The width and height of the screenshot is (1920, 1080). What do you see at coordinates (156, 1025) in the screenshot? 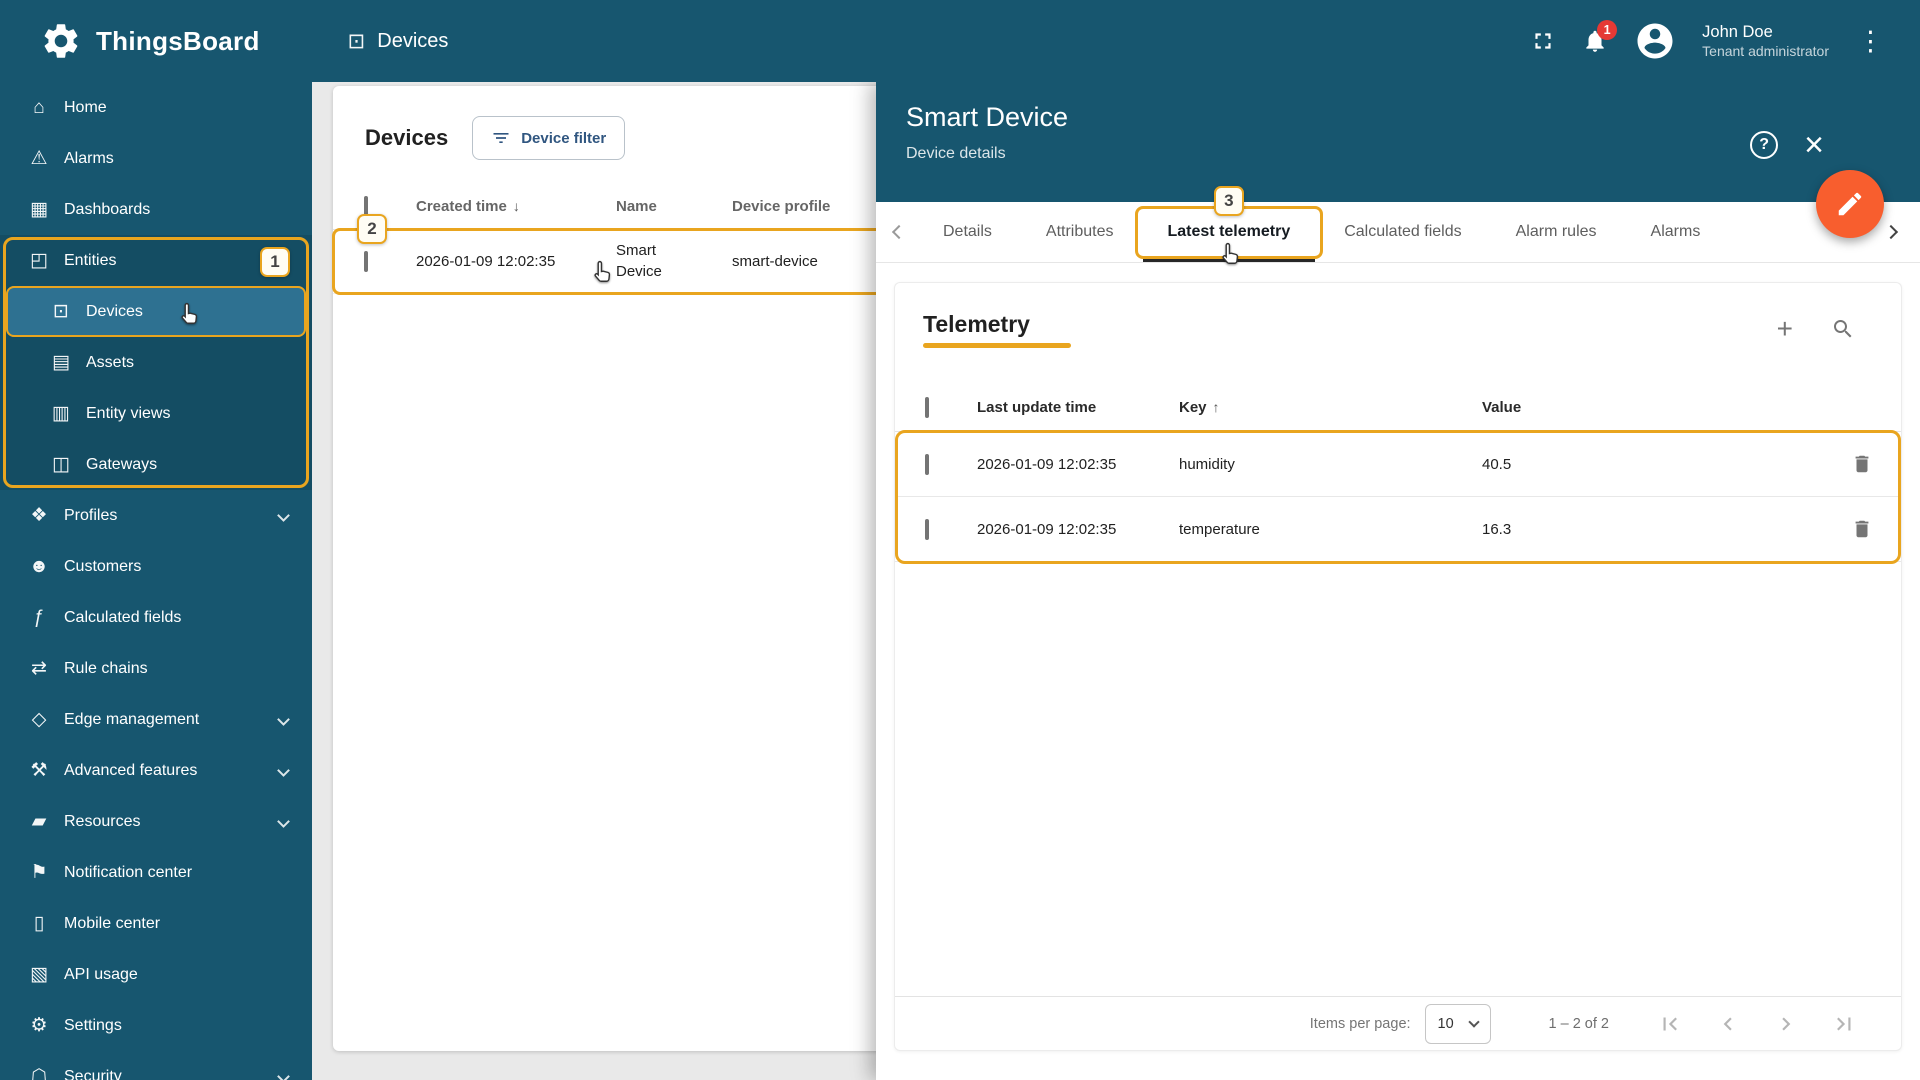
I see `sidebar-item-settings: ⚙ Settings` at bounding box center [156, 1025].